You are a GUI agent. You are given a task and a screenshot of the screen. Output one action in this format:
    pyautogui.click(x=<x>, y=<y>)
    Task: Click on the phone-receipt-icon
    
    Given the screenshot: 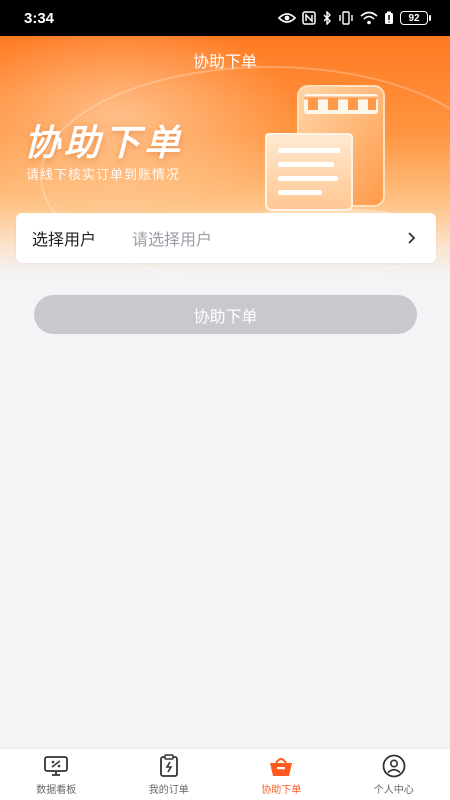 What is the action you would take?
    pyautogui.click(x=328, y=151)
    